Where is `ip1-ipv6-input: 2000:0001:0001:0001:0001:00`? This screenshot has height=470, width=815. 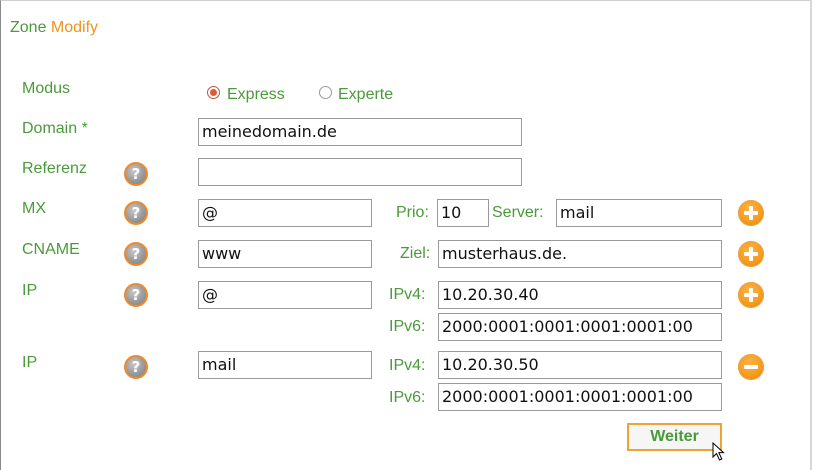 ip1-ipv6-input: 2000:0001:0001:0001:0001:00 is located at coordinates (580, 327).